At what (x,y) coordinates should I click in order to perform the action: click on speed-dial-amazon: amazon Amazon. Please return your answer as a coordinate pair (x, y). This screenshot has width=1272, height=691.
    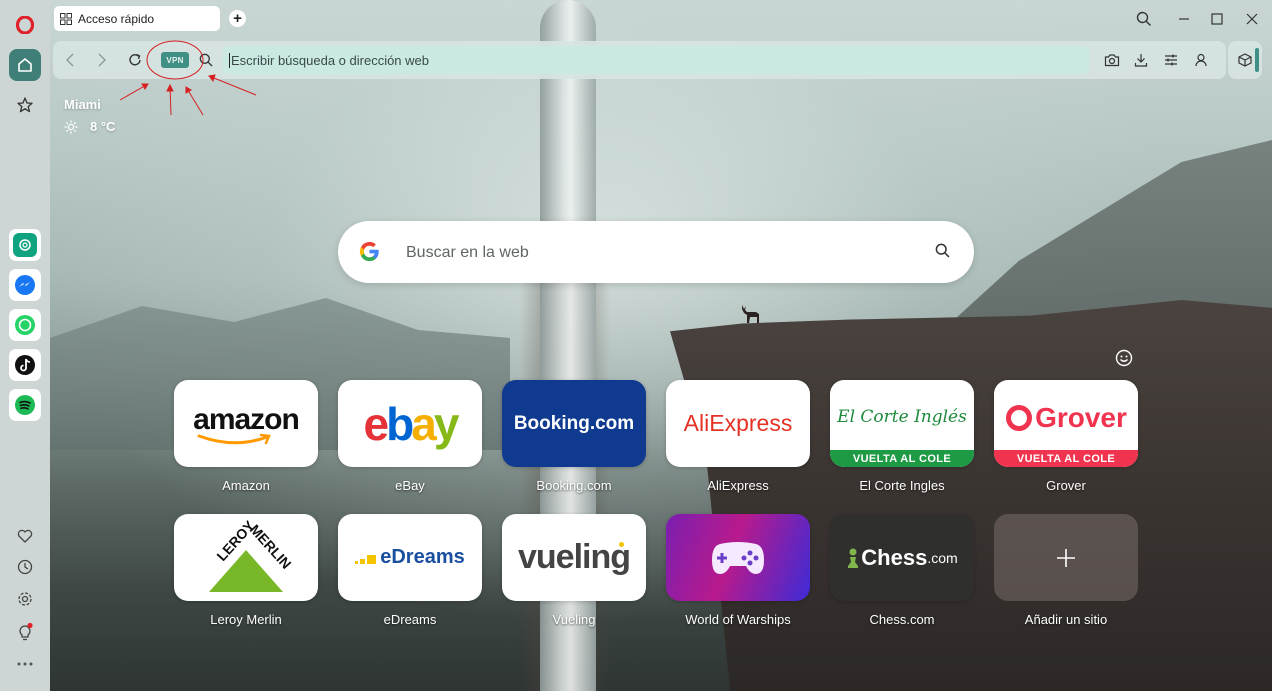
    Looking at the image, I should click on (246, 436).